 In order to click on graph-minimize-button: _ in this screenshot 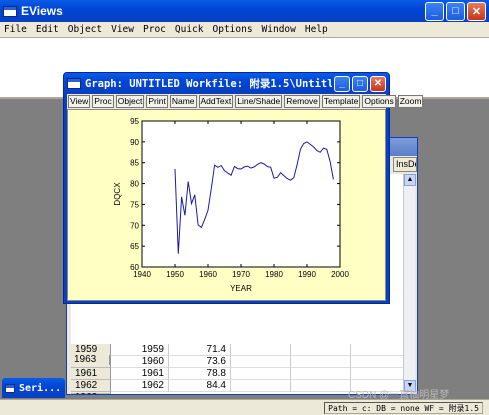, I will do `click(342, 83)`.